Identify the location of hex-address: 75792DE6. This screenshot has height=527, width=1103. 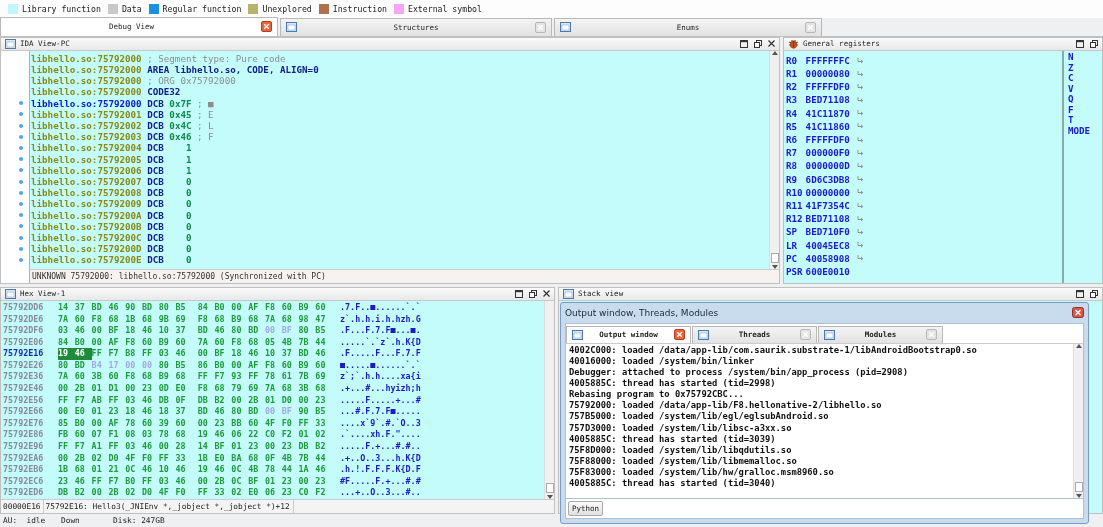
(24, 319).